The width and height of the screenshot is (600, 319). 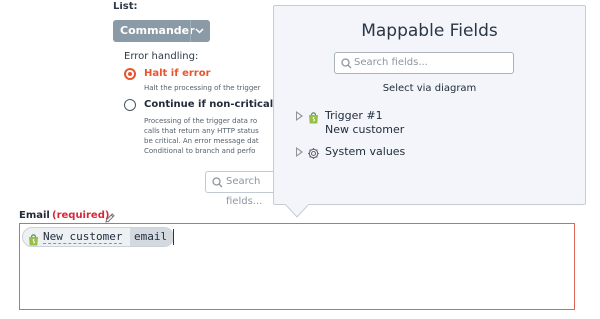 I want to click on chevron-down-icon, so click(x=198, y=31).